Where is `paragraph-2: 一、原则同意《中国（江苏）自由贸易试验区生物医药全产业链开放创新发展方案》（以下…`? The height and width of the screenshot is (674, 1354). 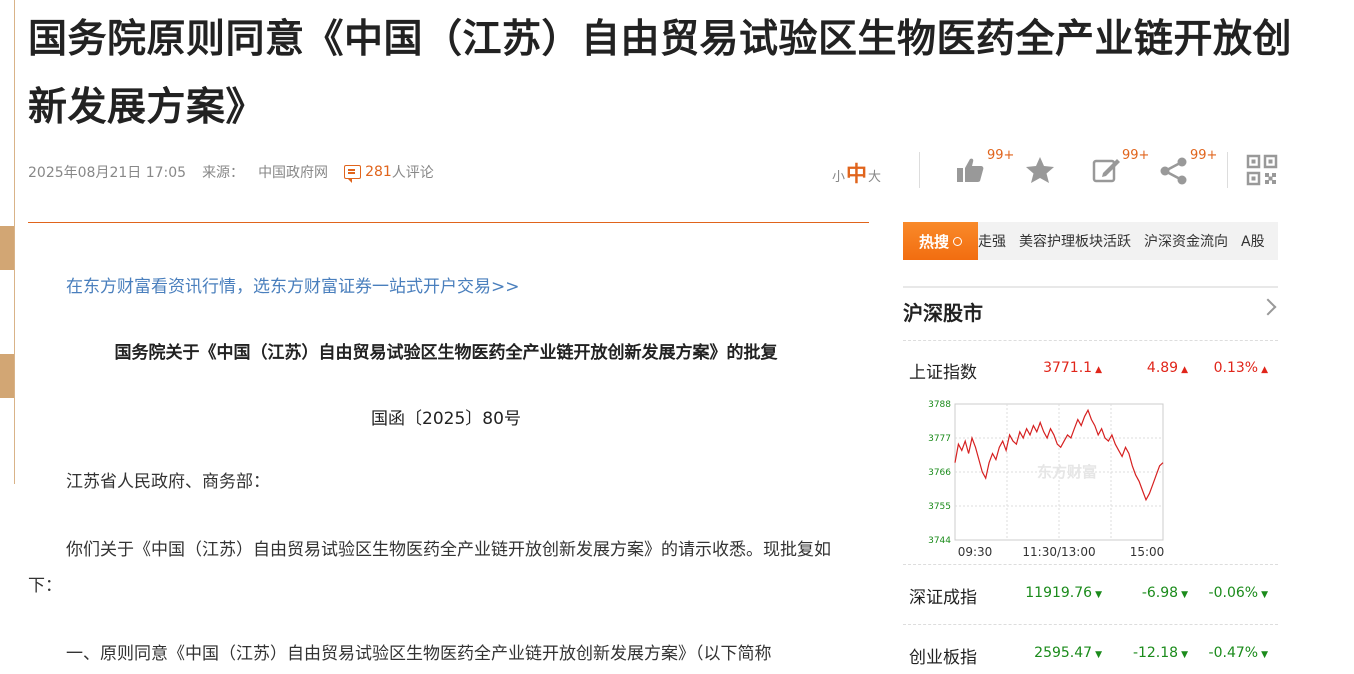 paragraph-2: 一、原则同意《中国（江苏）自由贸易试验区生物医药全产业链开放创新发展方案》（以下… is located at coordinates (419, 654).